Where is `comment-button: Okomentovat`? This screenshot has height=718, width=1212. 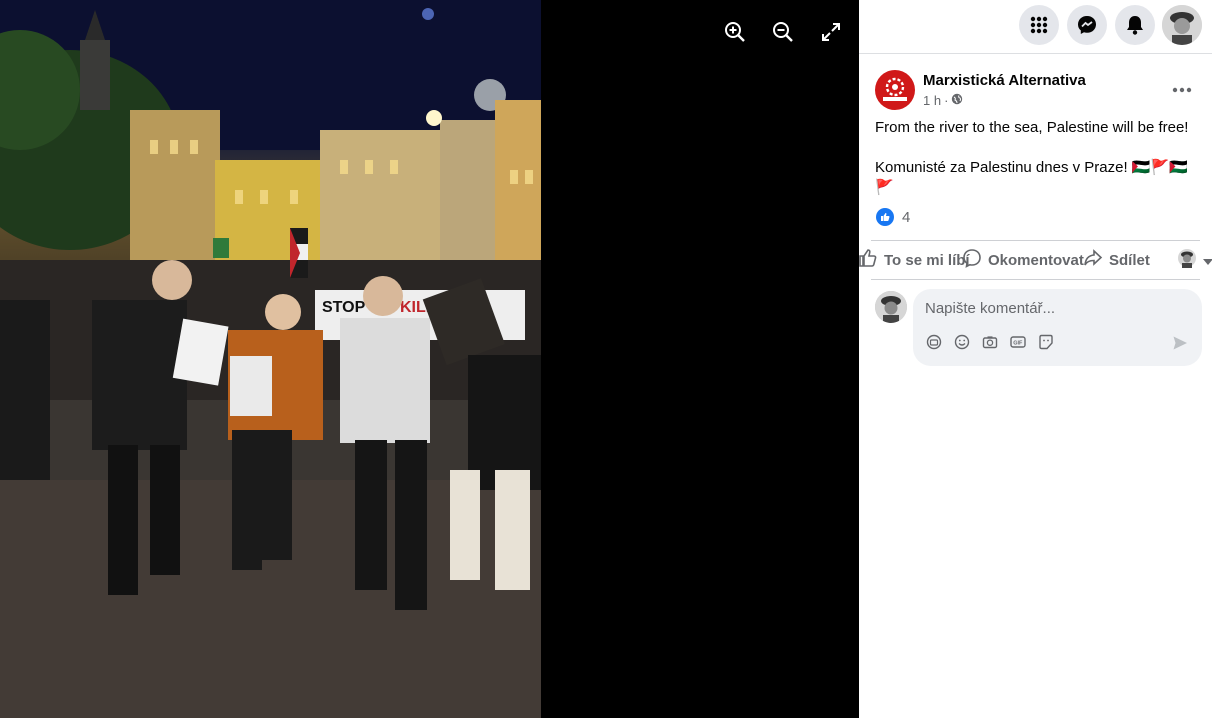 comment-button: Okomentovat is located at coordinates (1023, 260).